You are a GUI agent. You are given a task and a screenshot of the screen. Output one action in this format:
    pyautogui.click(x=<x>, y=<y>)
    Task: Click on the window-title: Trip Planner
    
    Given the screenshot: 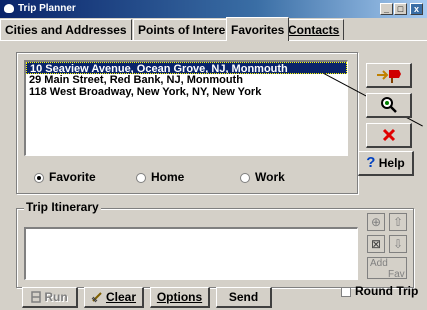 What is the action you would take?
    pyautogui.click(x=47, y=8)
    